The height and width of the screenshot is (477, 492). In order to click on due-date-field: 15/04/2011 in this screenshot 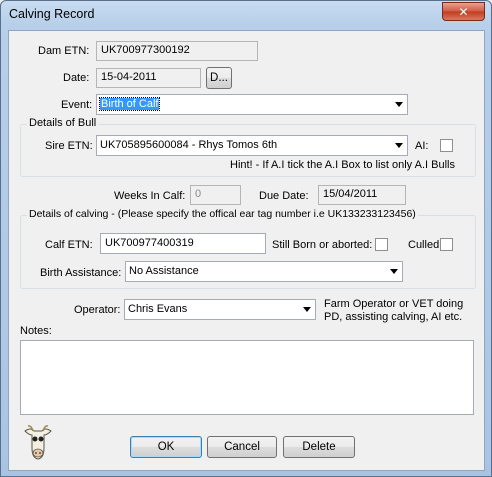, I will do `click(362, 195)`.